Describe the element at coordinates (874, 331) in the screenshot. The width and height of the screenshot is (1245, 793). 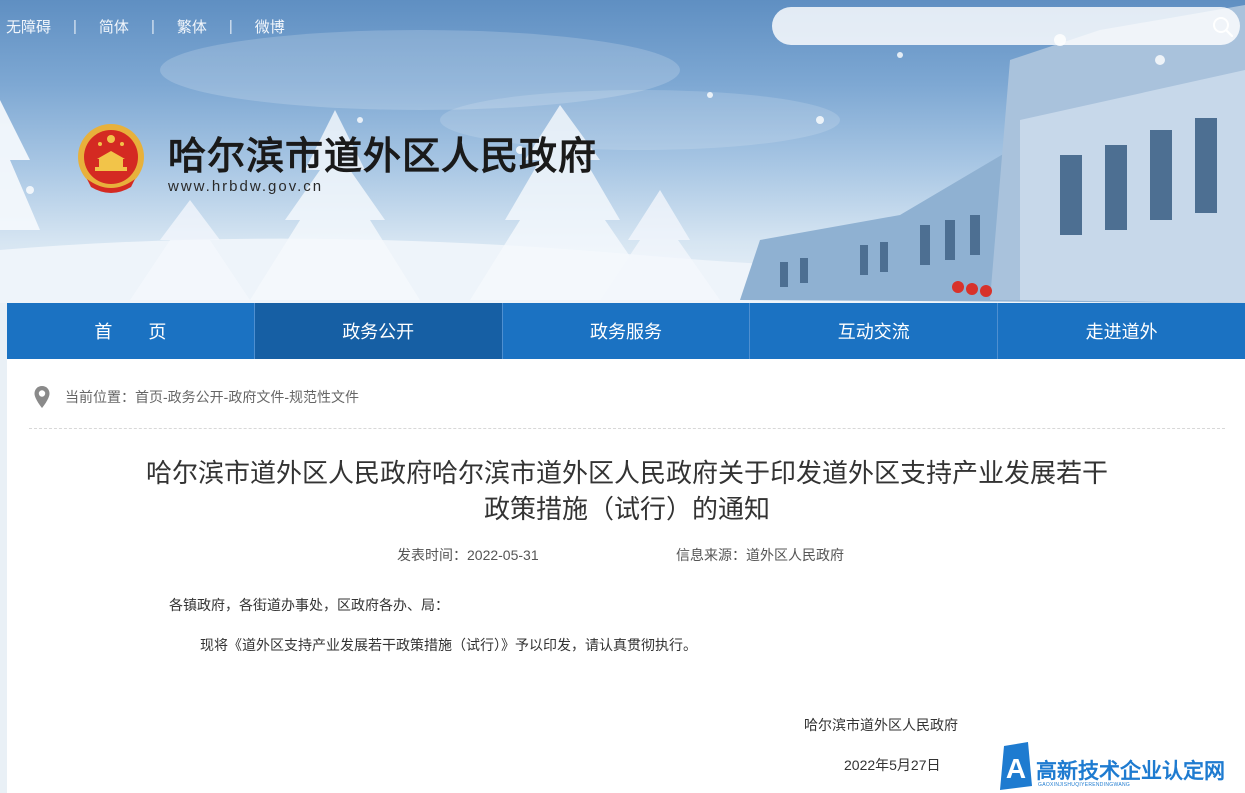
I see `nav-interaction: 互动交流` at that location.